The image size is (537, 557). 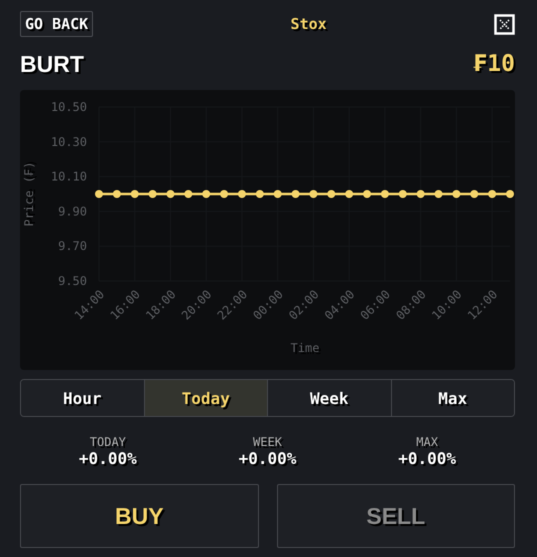 I want to click on stock-price: ₣10, so click(x=494, y=64).